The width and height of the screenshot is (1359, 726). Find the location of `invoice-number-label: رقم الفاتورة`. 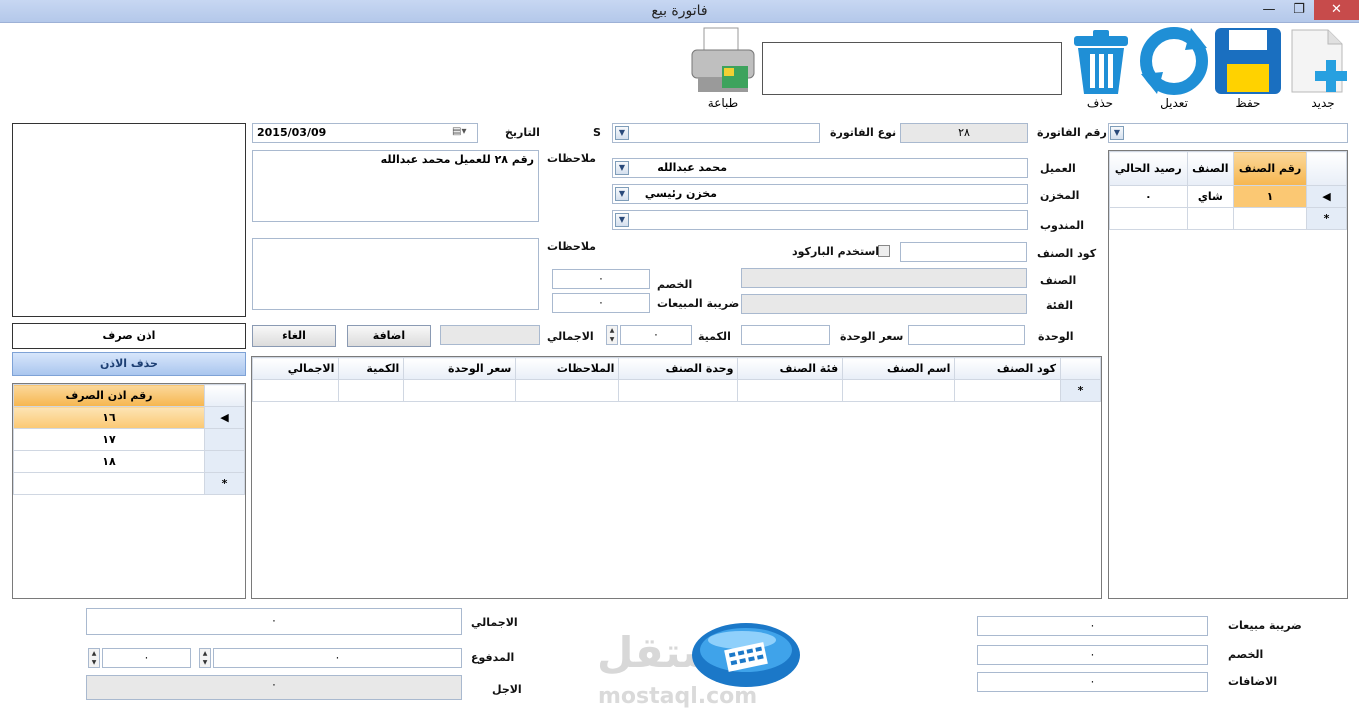

invoice-number-label: رقم الفاتورة is located at coordinates (1072, 132).